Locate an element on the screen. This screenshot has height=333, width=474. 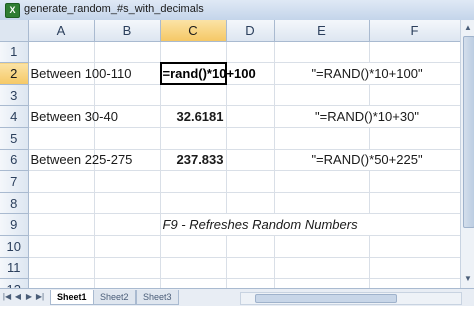
cell-b1 is located at coordinates (127, 52).